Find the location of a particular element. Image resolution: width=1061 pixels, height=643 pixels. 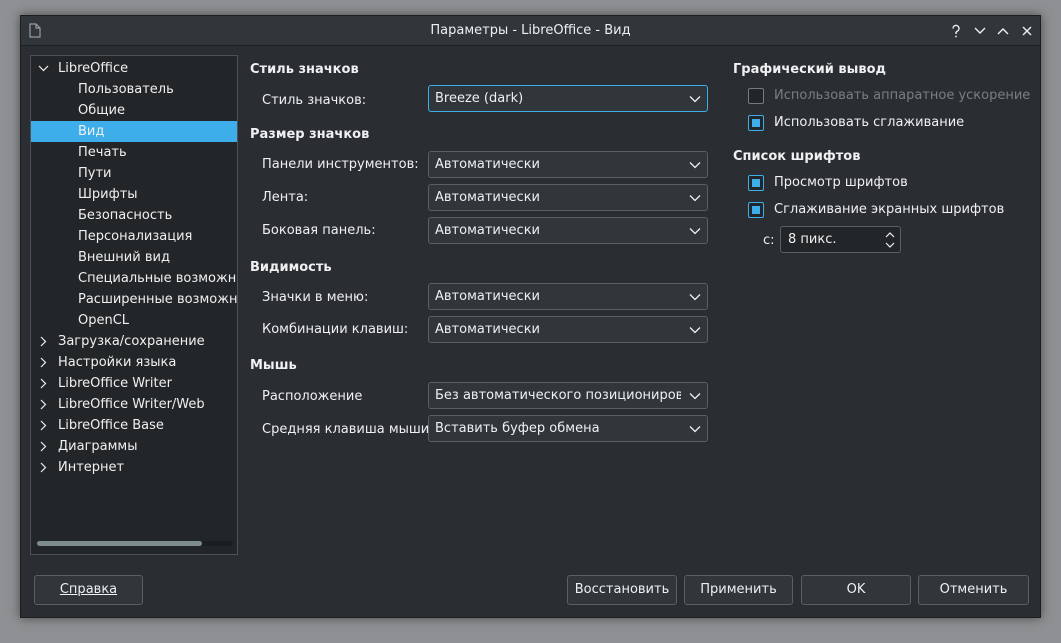

apply-button: Применить is located at coordinates (738, 590).